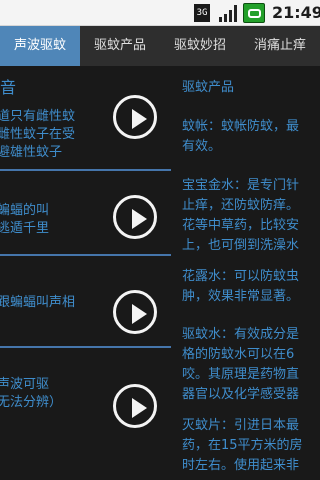  I want to click on product-paragraph: 驱蚊水：有效成分是 格的防蚊水可以在6 咬。其原理是药物直 器官以及化学感受器, so click(240, 365).